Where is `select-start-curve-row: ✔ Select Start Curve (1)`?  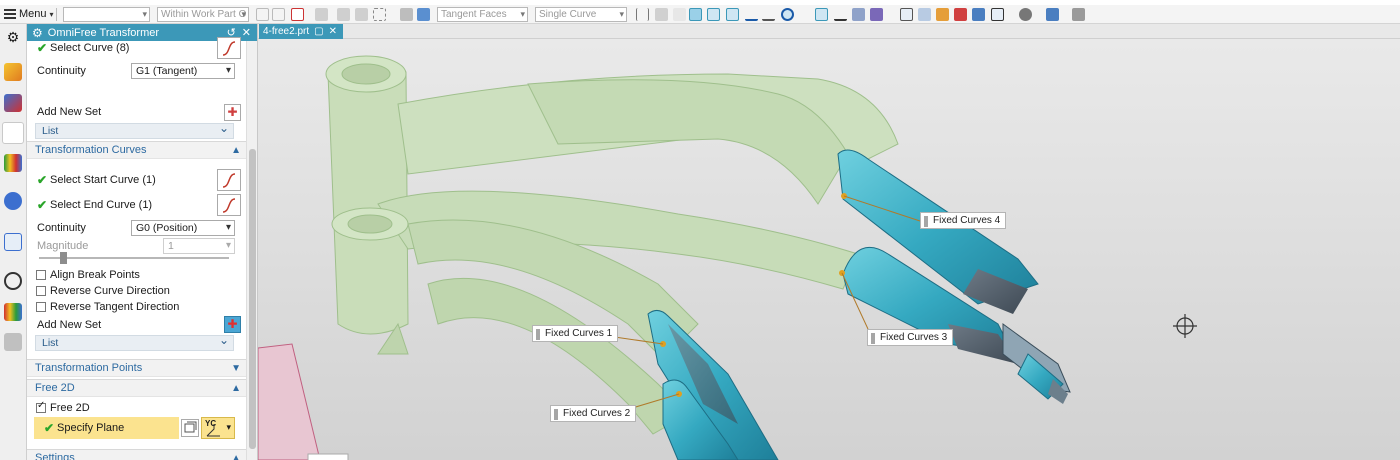 select-start-curve-row: ✔ Select Start Curve (1) is located at coordinates (137, 180).